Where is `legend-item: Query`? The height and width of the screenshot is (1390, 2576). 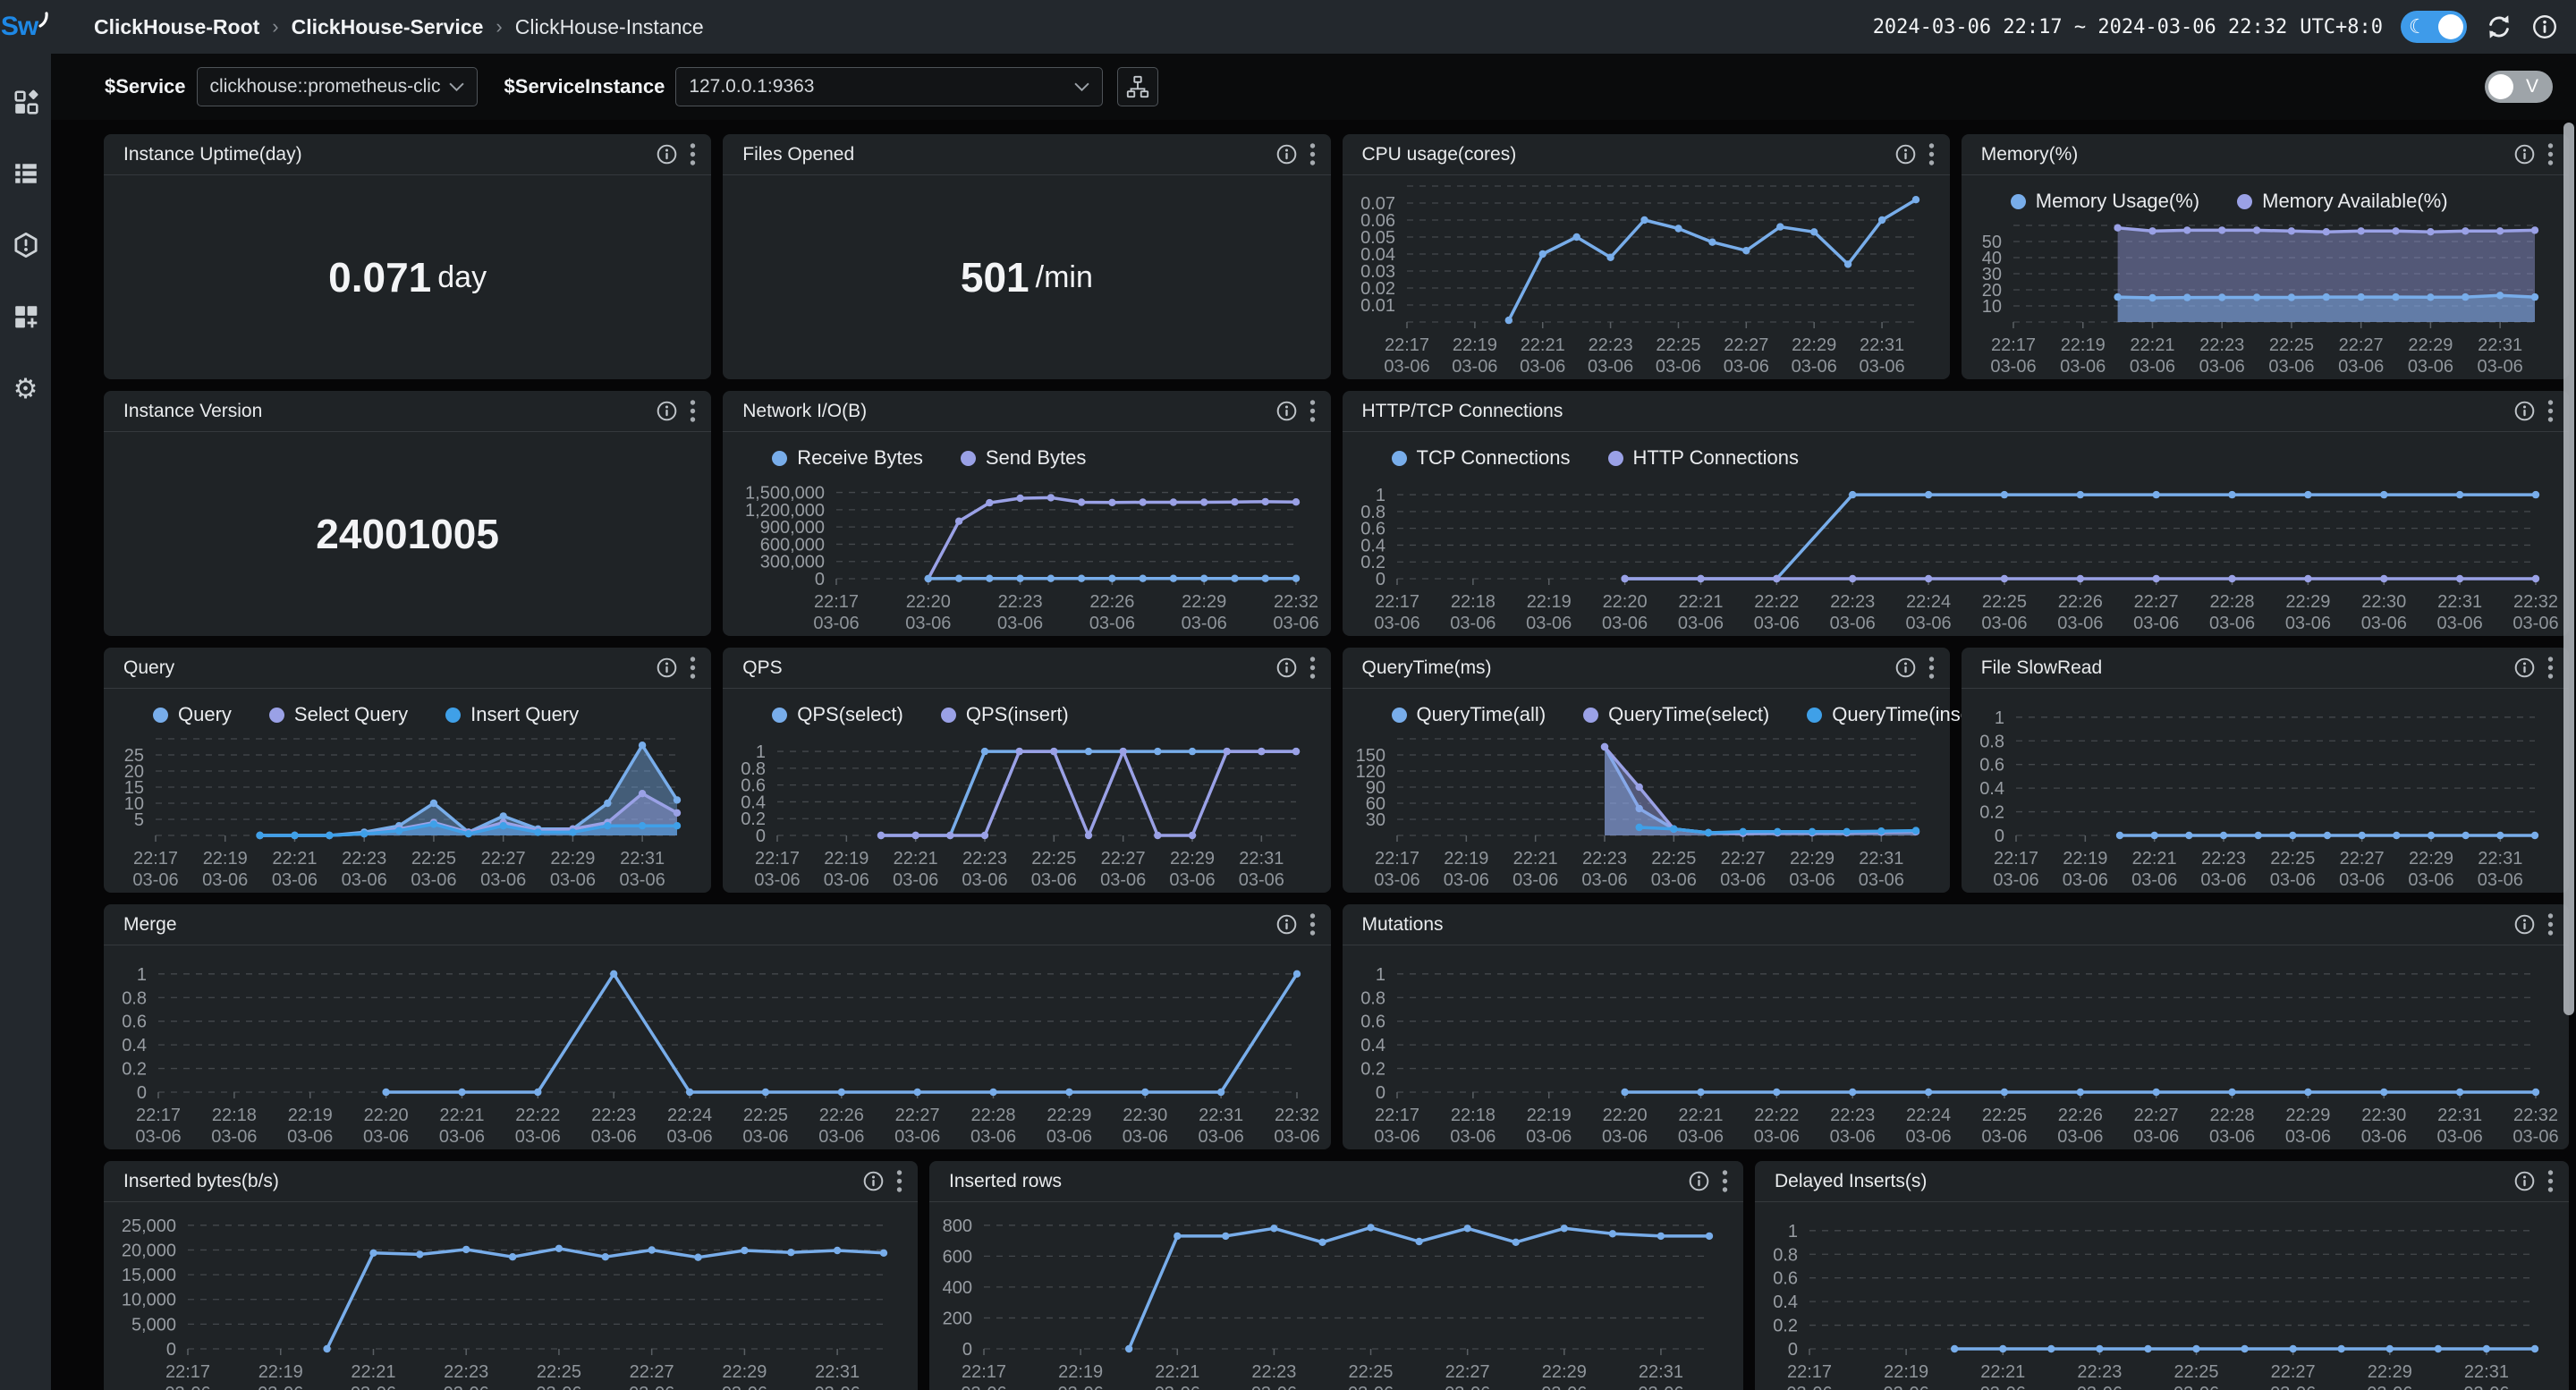
legend-item: Query is located at coordinates (192, 714).